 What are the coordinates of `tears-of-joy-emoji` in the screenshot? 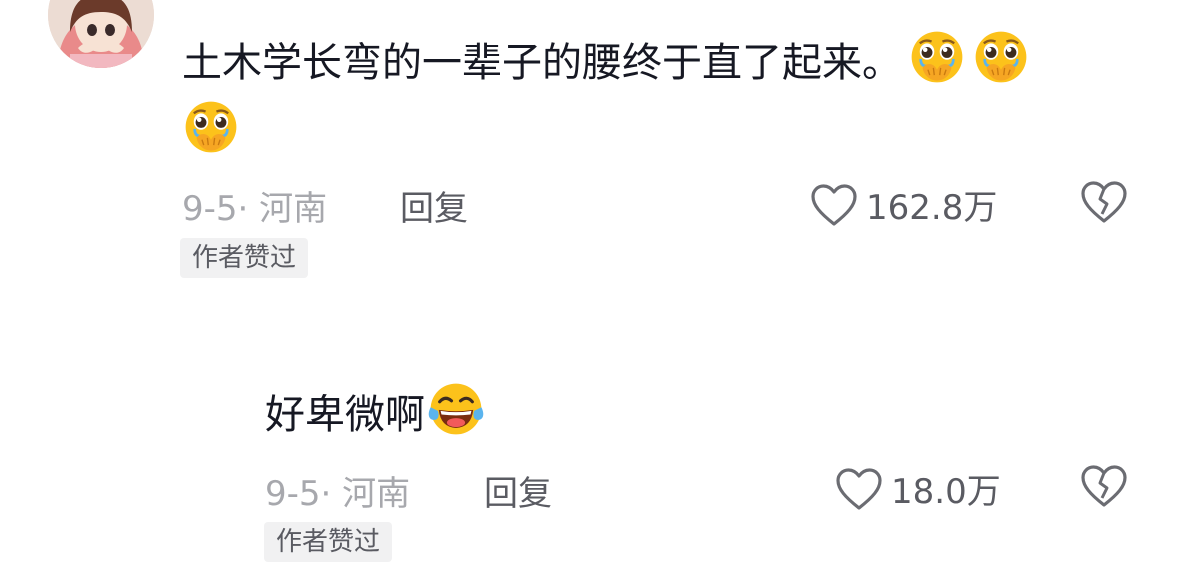 It's located at (456, 409).